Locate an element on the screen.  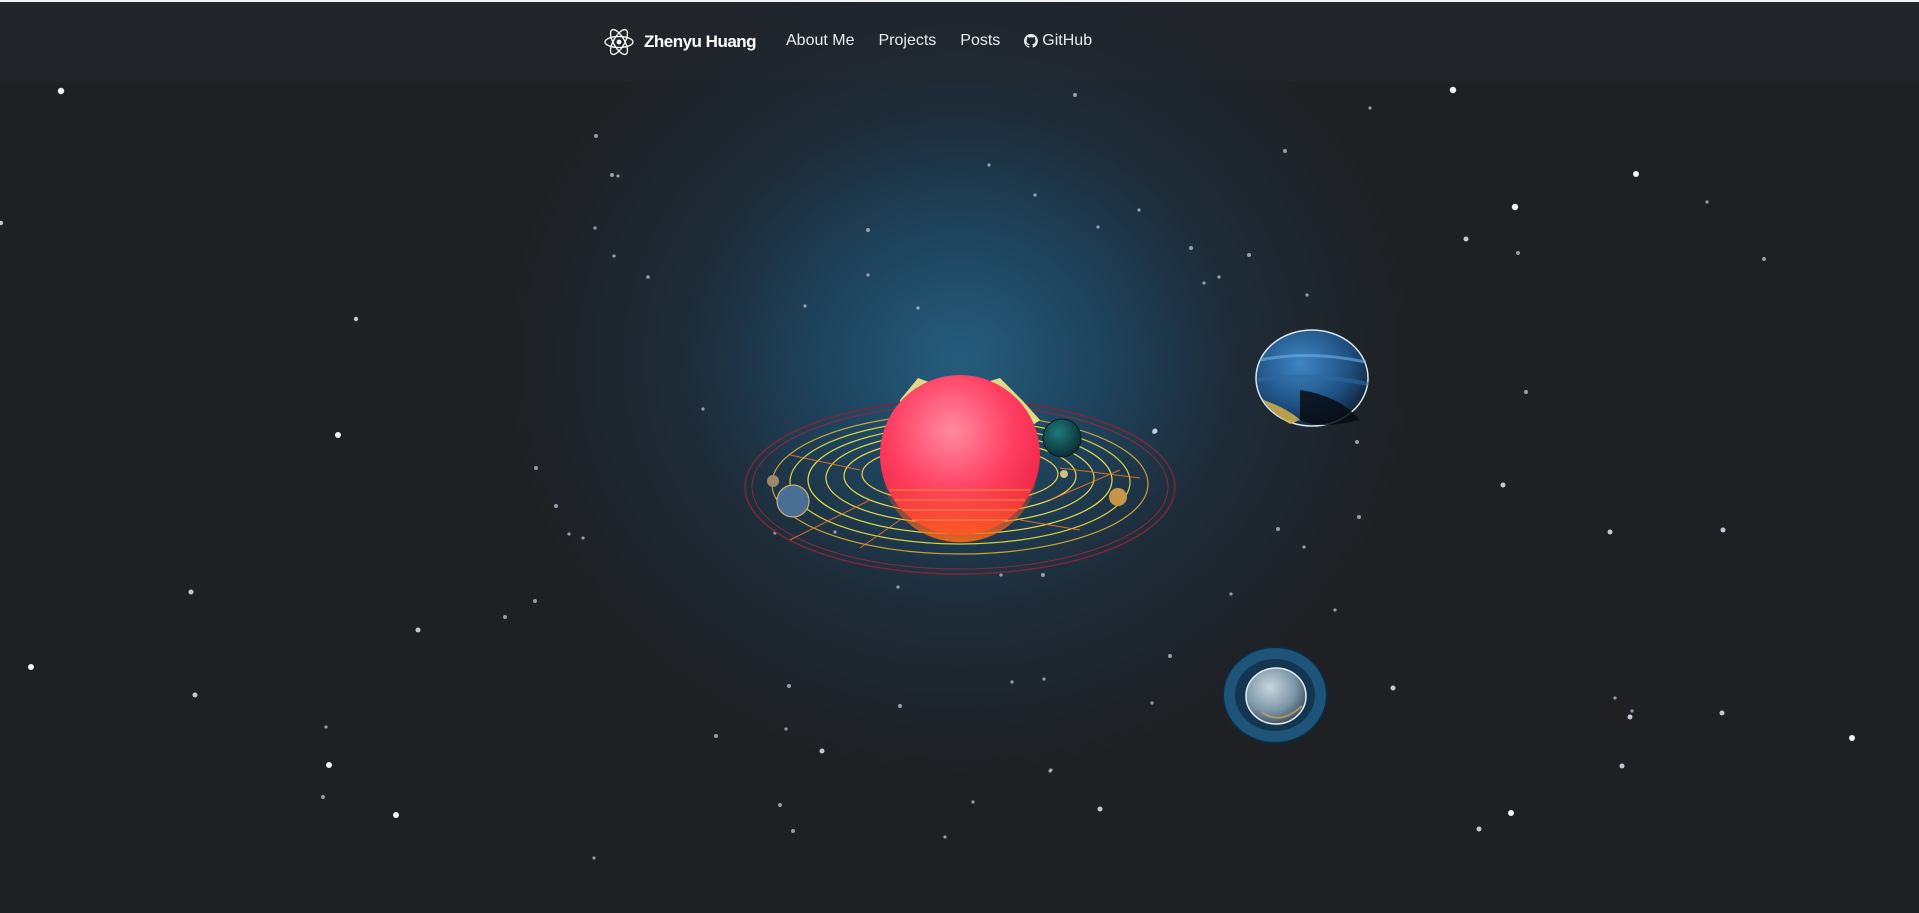
nav-projects: Projects is located at coordinates (907, 41).